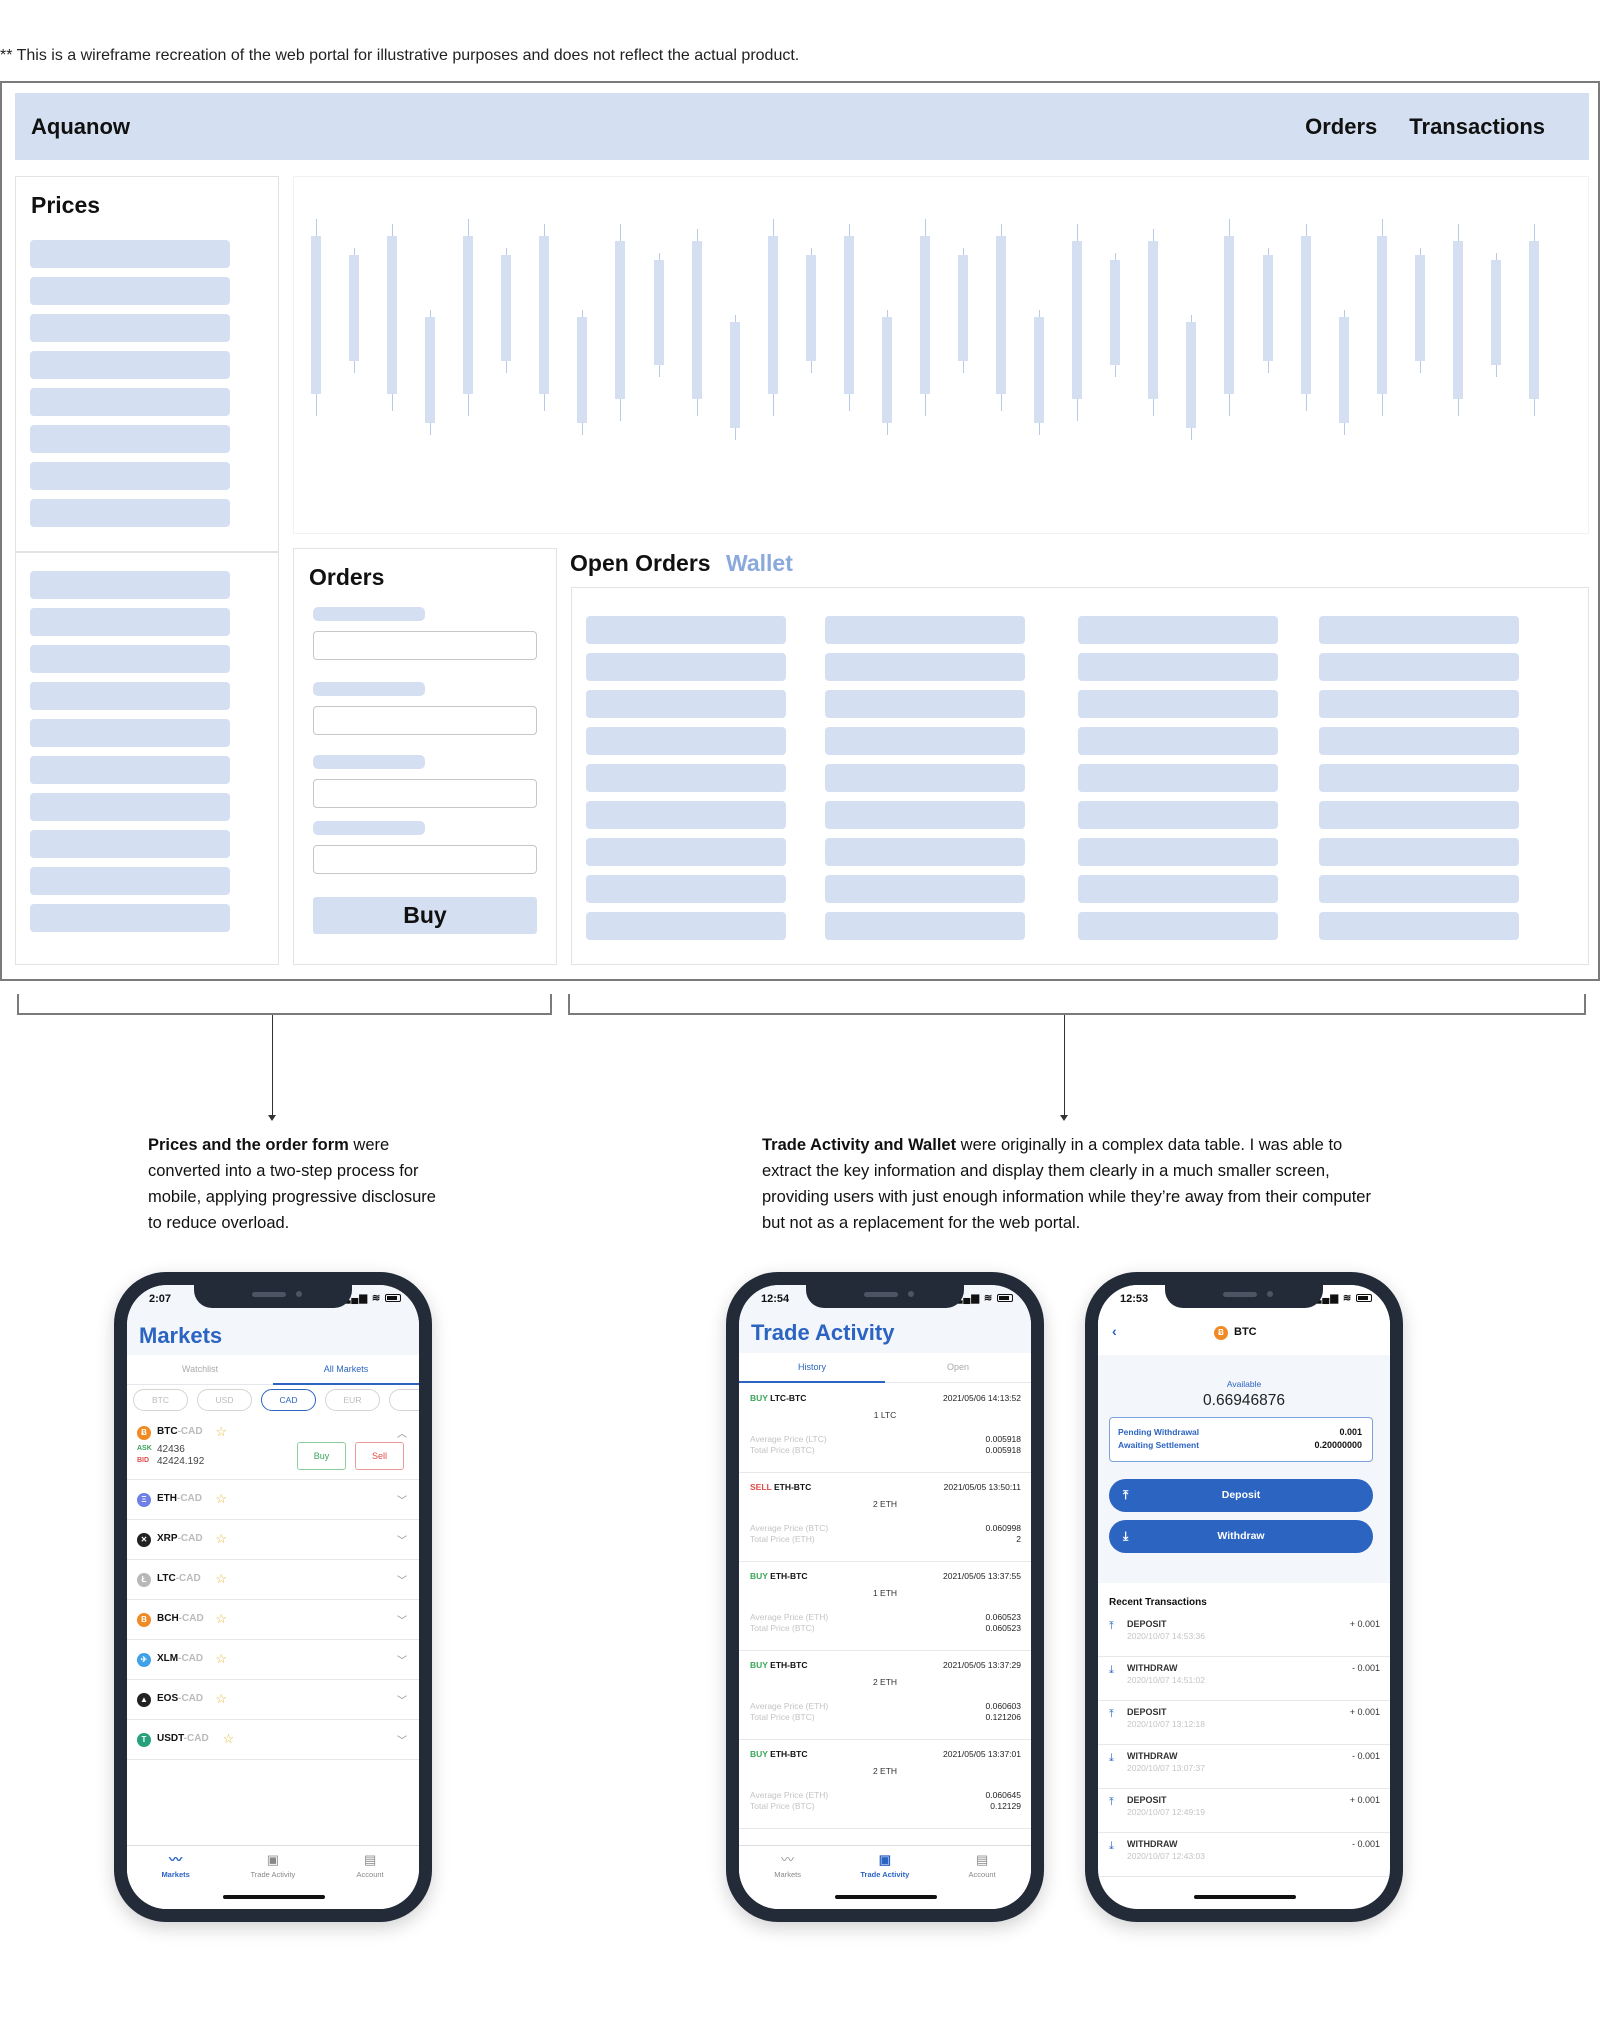 The height and width of the screenshot is (2034, 1600). What do you see at coordinates (640, 563) in the screenshot?
I see `tab-open-orders: Open Orders` at bounding box center [640, 563].